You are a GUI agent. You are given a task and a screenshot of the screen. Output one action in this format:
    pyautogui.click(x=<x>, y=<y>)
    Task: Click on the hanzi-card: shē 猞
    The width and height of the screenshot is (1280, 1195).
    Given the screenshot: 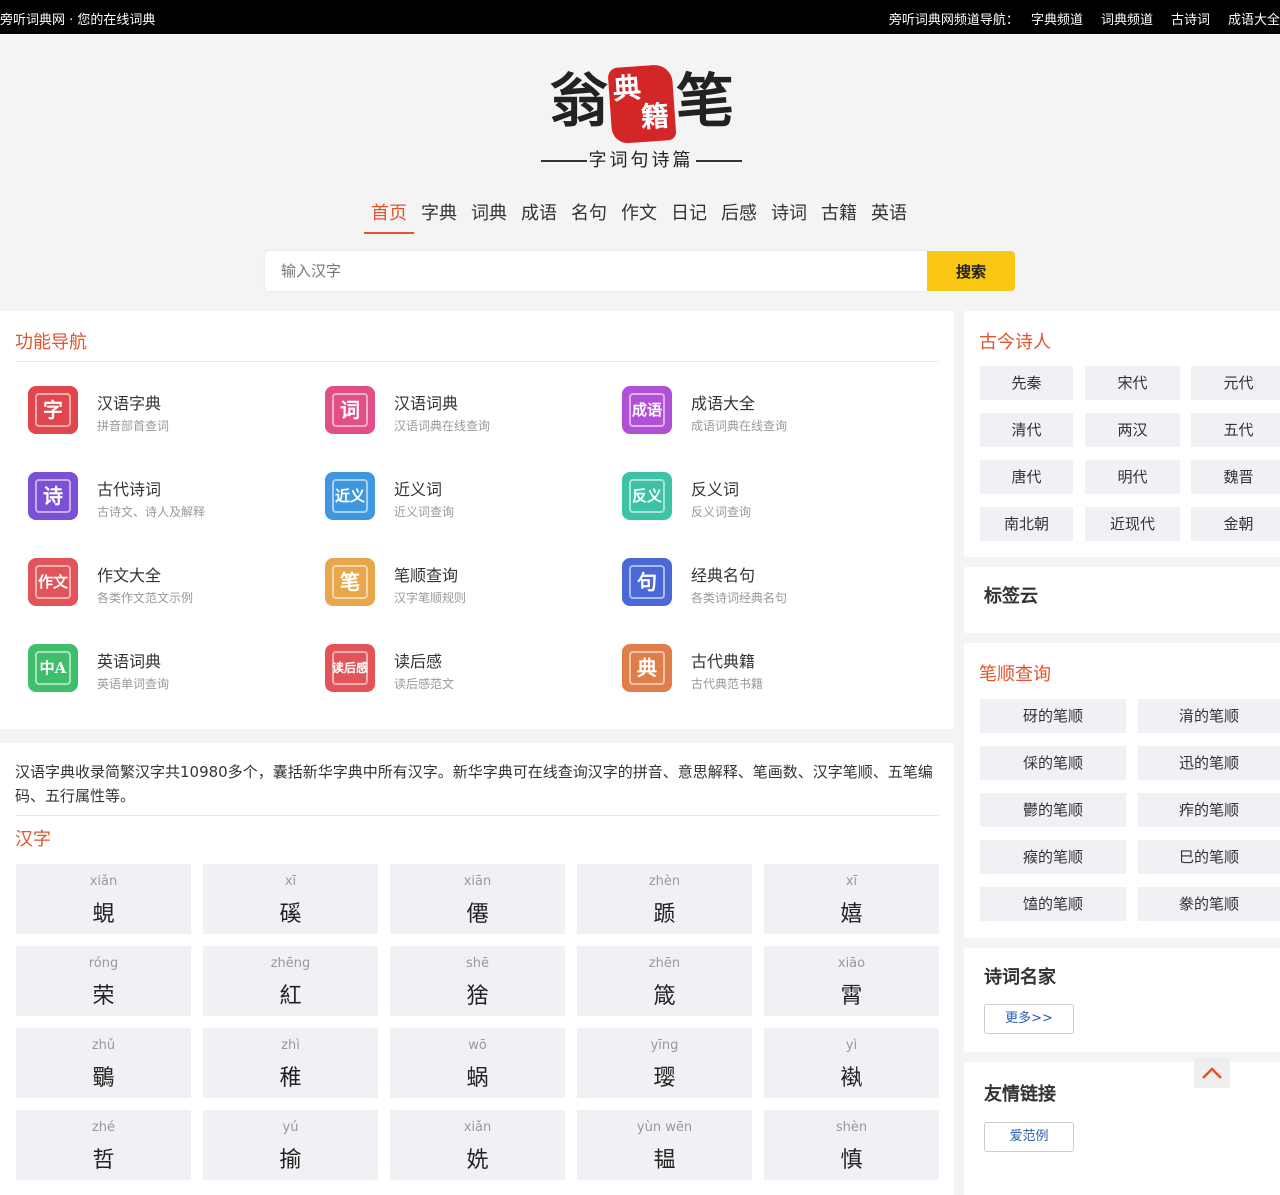 What is the action you would take?
    pyautogui.click(x=477, y=981)
    